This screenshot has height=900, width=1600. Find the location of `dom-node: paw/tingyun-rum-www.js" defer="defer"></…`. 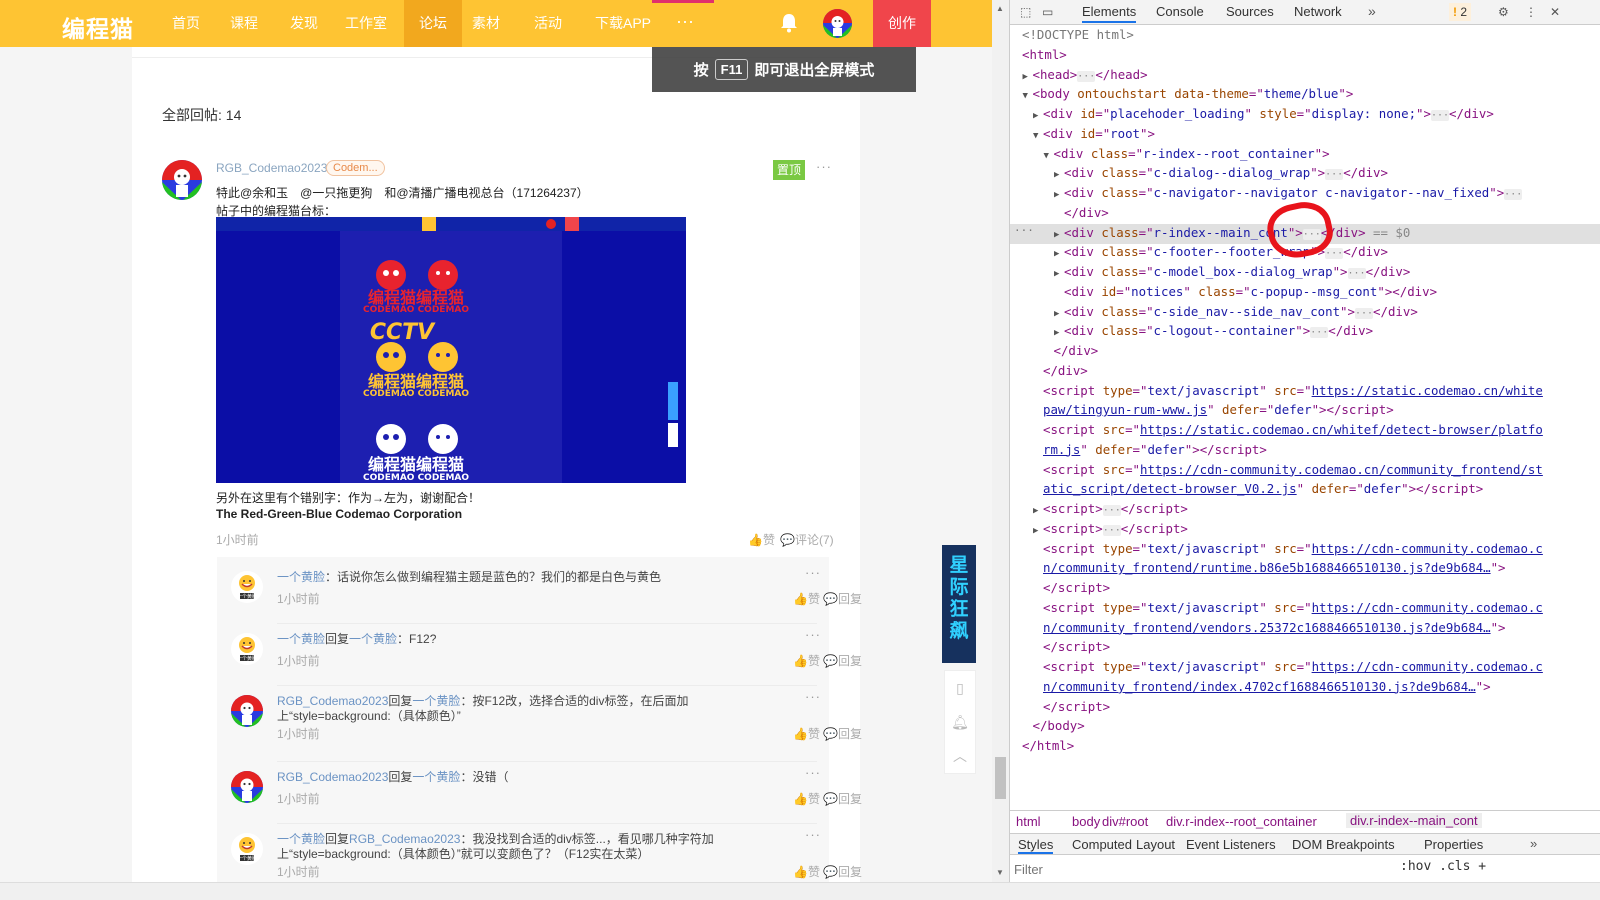

dom-node: paw/tingyun-rum-www.js" defer="defer"></… is located at coordinates (1218, 410).